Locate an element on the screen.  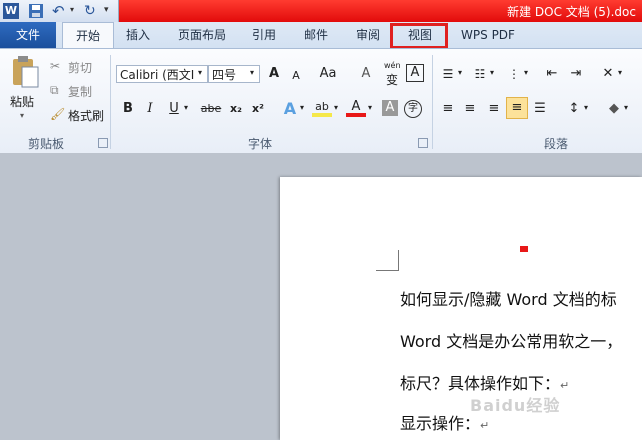
font-color-dropdown-icon: ▾ is located at coordinates (370, 107).